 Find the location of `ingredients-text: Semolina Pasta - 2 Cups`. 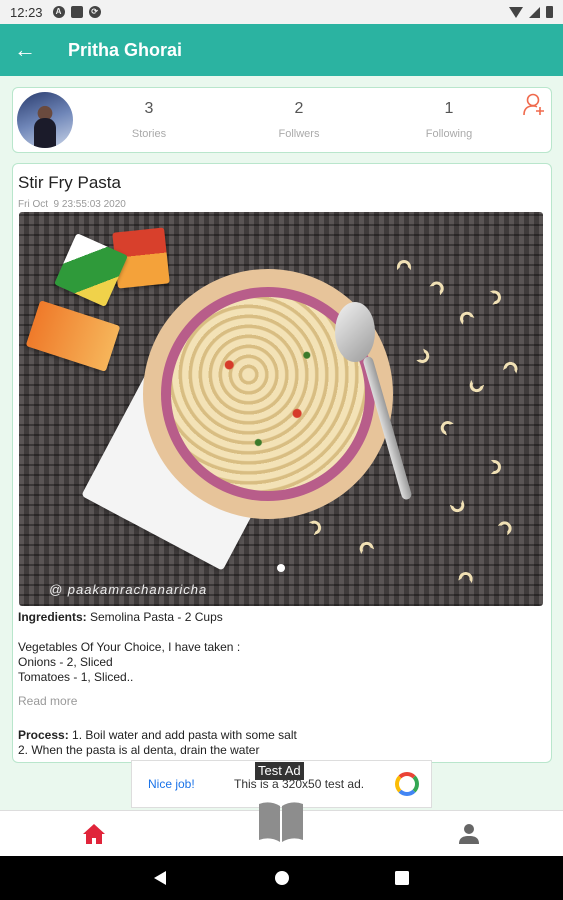

ingredients-text: Semolina Pasta - 2 Cups is located at coordinates (154, 617).